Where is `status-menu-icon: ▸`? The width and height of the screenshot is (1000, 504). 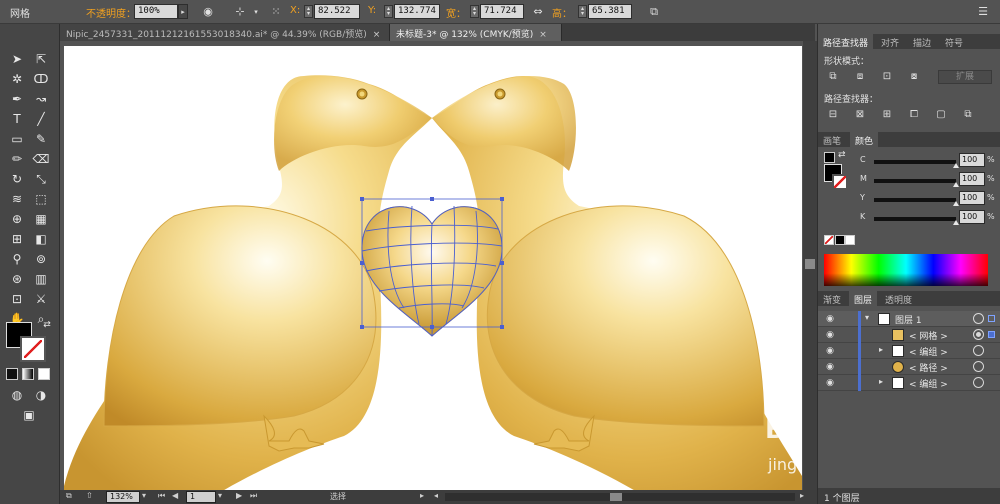
status-menu-icon: ▸ is located at coordinates (422, 495).